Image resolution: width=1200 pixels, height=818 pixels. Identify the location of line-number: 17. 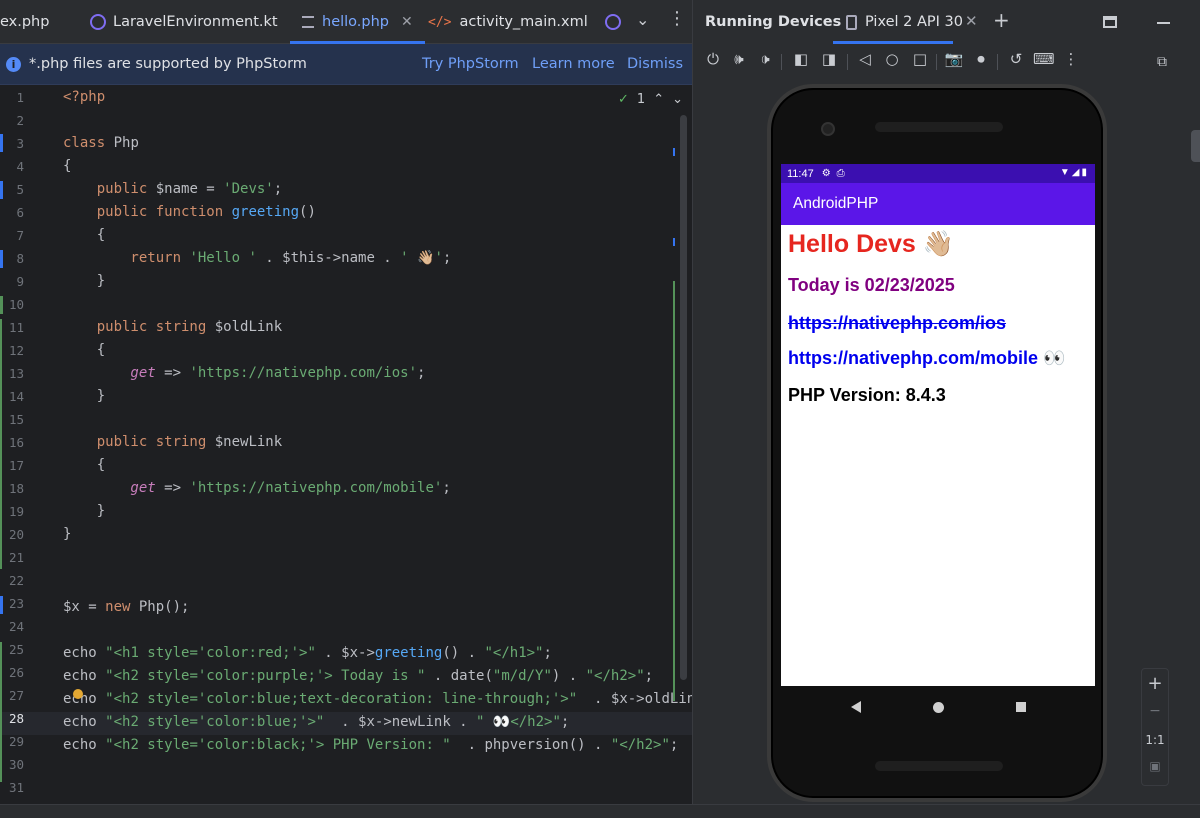
(16, 465).